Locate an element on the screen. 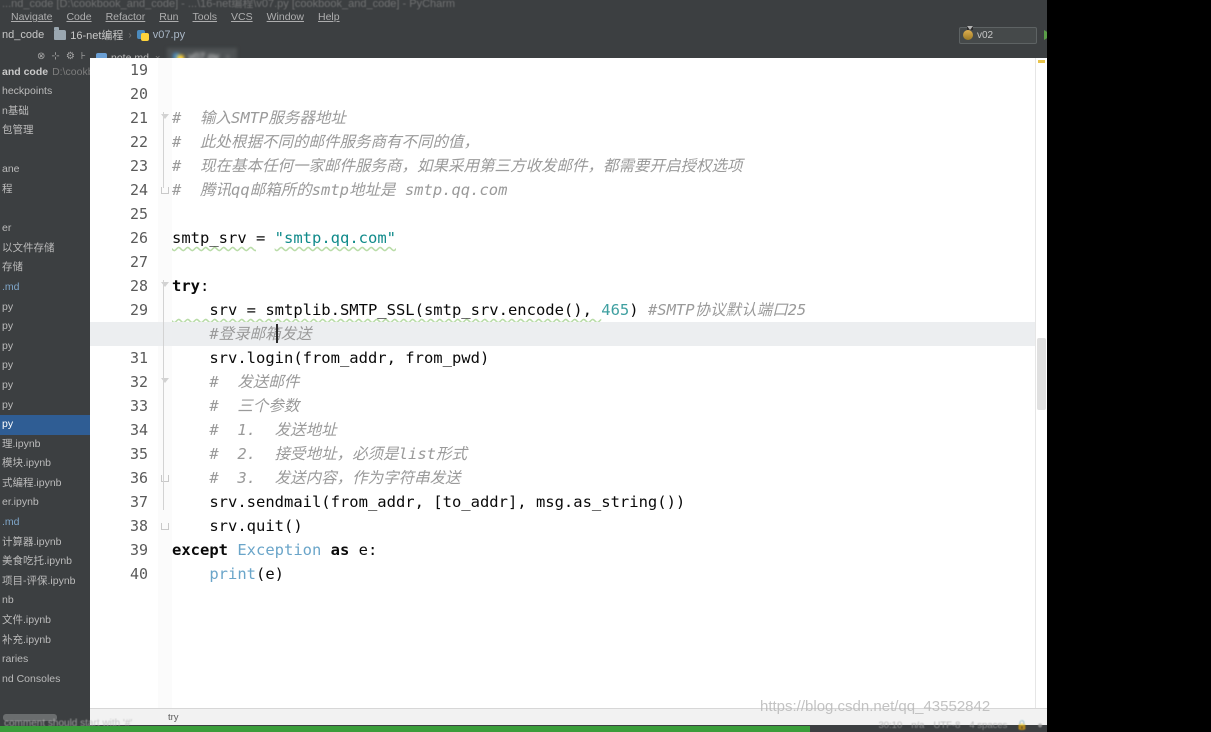  file-encoding: UTF-8 is located at coordinates (946, 725).